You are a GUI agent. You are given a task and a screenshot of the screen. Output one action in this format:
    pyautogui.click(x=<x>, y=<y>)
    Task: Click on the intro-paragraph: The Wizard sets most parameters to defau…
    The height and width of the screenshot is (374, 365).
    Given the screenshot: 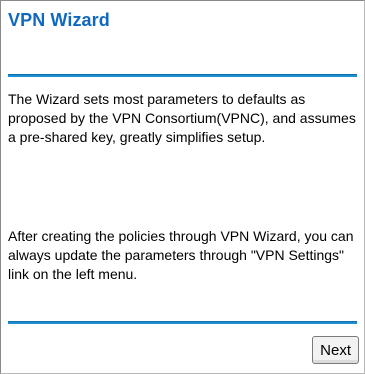 What is the action you would take?
    pyautogui.click(x=182, y=118)
    